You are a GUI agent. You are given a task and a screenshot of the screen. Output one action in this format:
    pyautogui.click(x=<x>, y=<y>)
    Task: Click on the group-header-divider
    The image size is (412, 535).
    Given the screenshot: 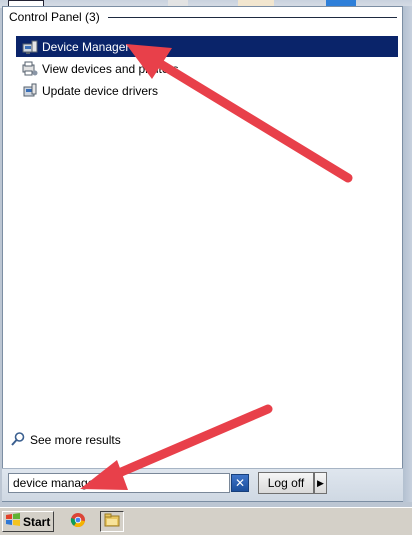 What is the action you would take?
    pyautogui.click(x=252, y=17)
    